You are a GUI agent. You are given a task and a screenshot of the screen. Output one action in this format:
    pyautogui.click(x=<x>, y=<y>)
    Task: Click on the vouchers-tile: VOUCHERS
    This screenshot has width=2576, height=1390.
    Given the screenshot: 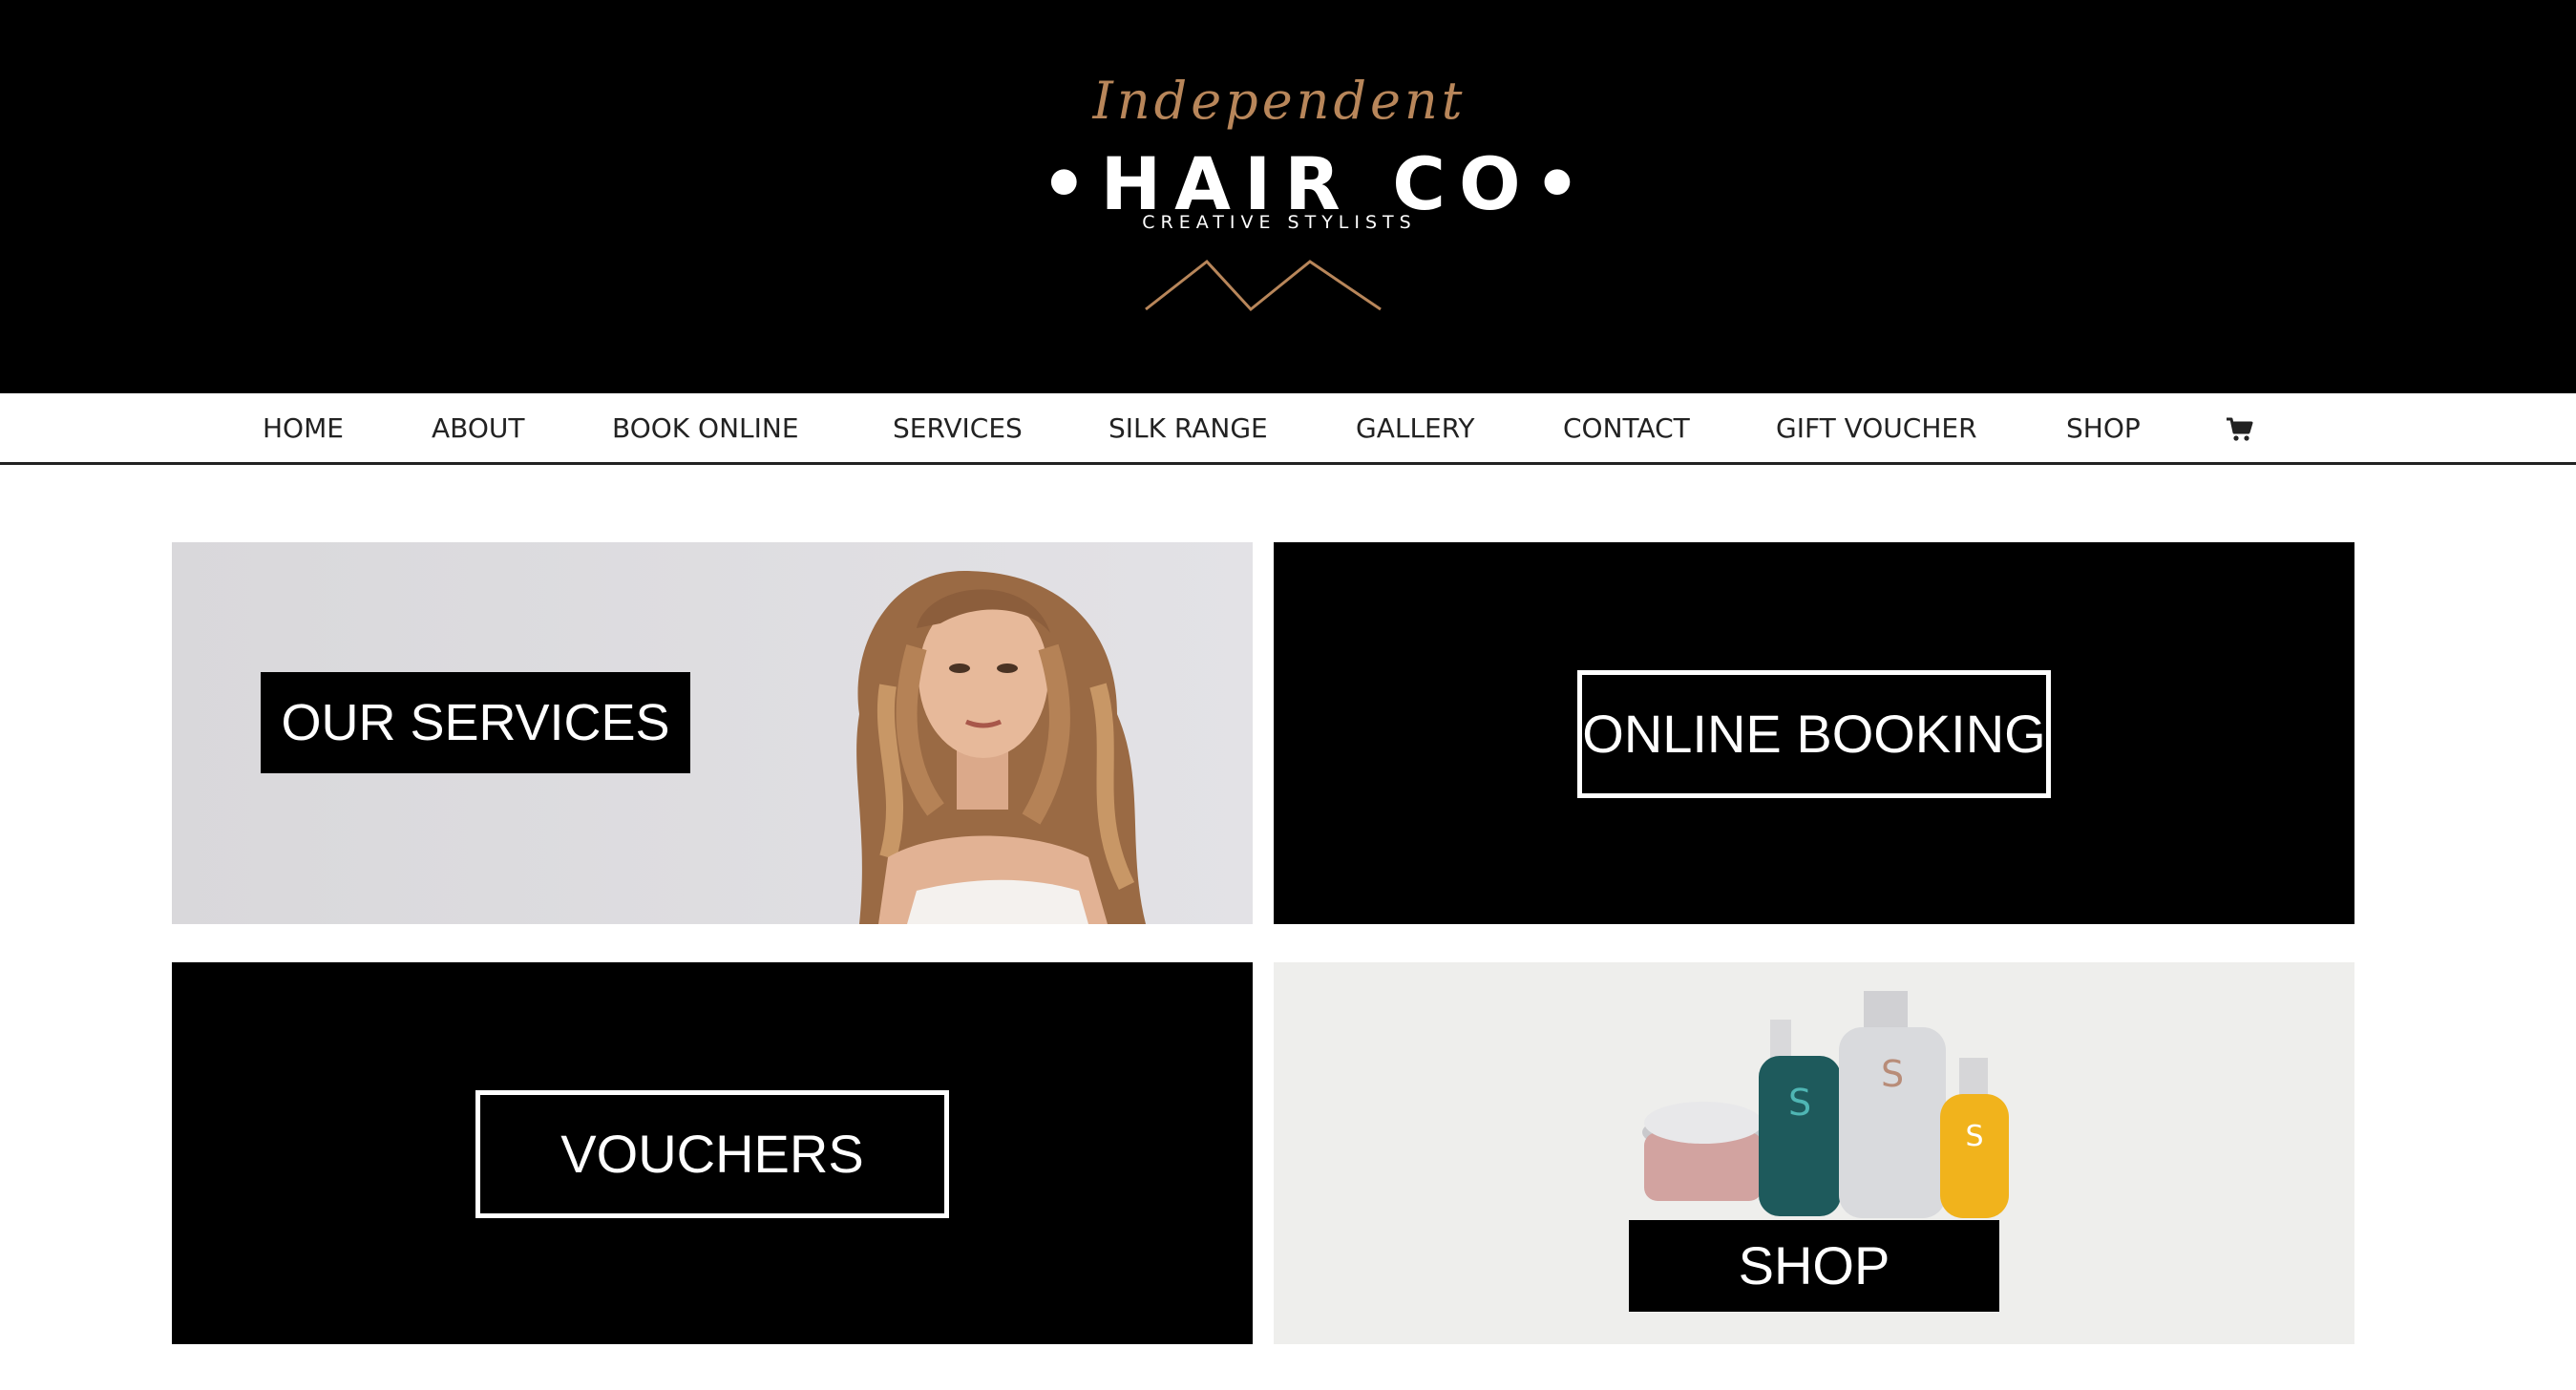 What is the action you would take?
    pyautogui.click(x=712, y=1153)
    